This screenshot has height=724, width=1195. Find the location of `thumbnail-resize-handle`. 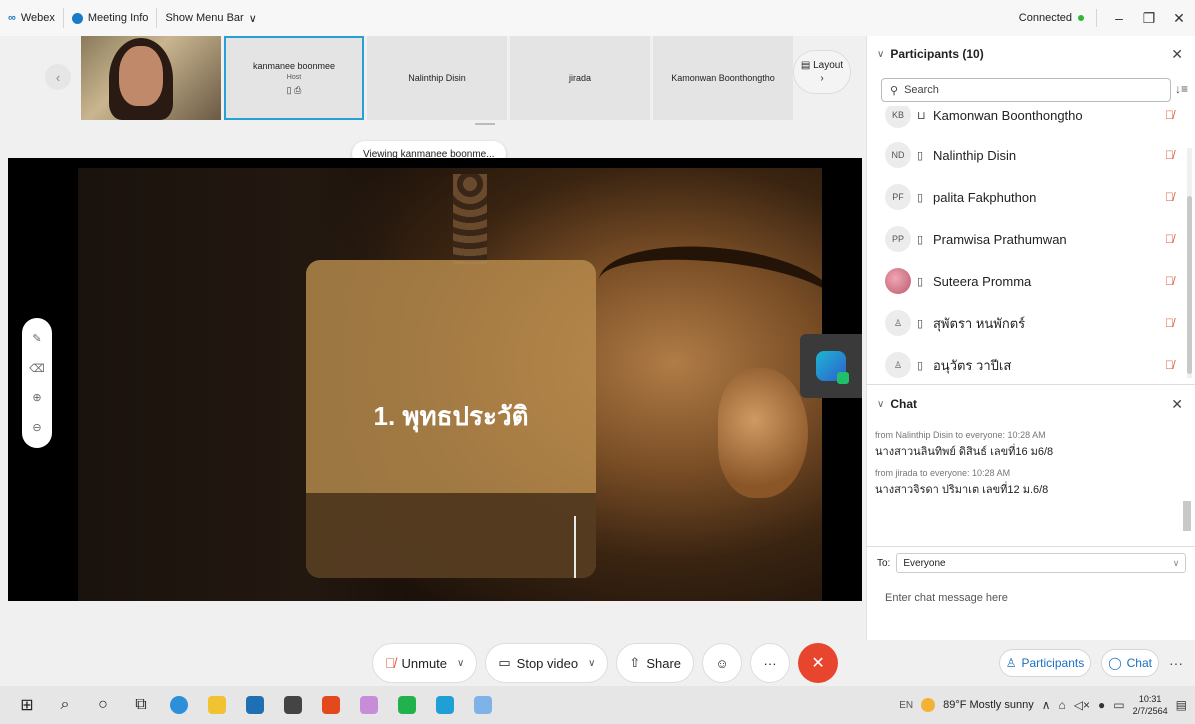

thumbnail-resize-handle is located at coordinates (485, 124).